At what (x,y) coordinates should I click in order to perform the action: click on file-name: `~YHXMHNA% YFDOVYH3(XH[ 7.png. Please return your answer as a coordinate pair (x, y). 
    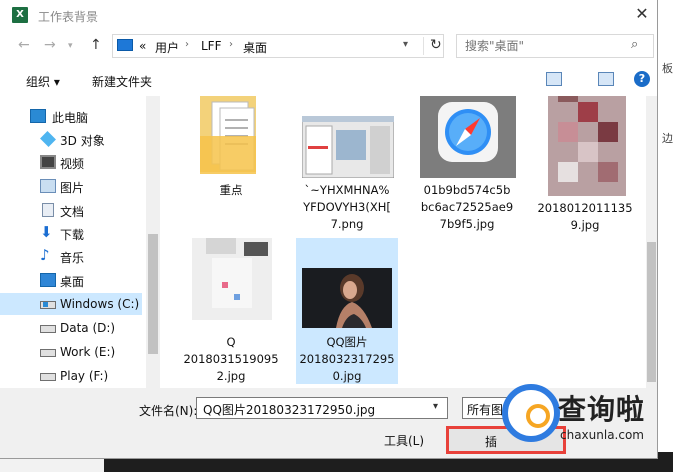
    Looking at the image, I should click on (347, 207).